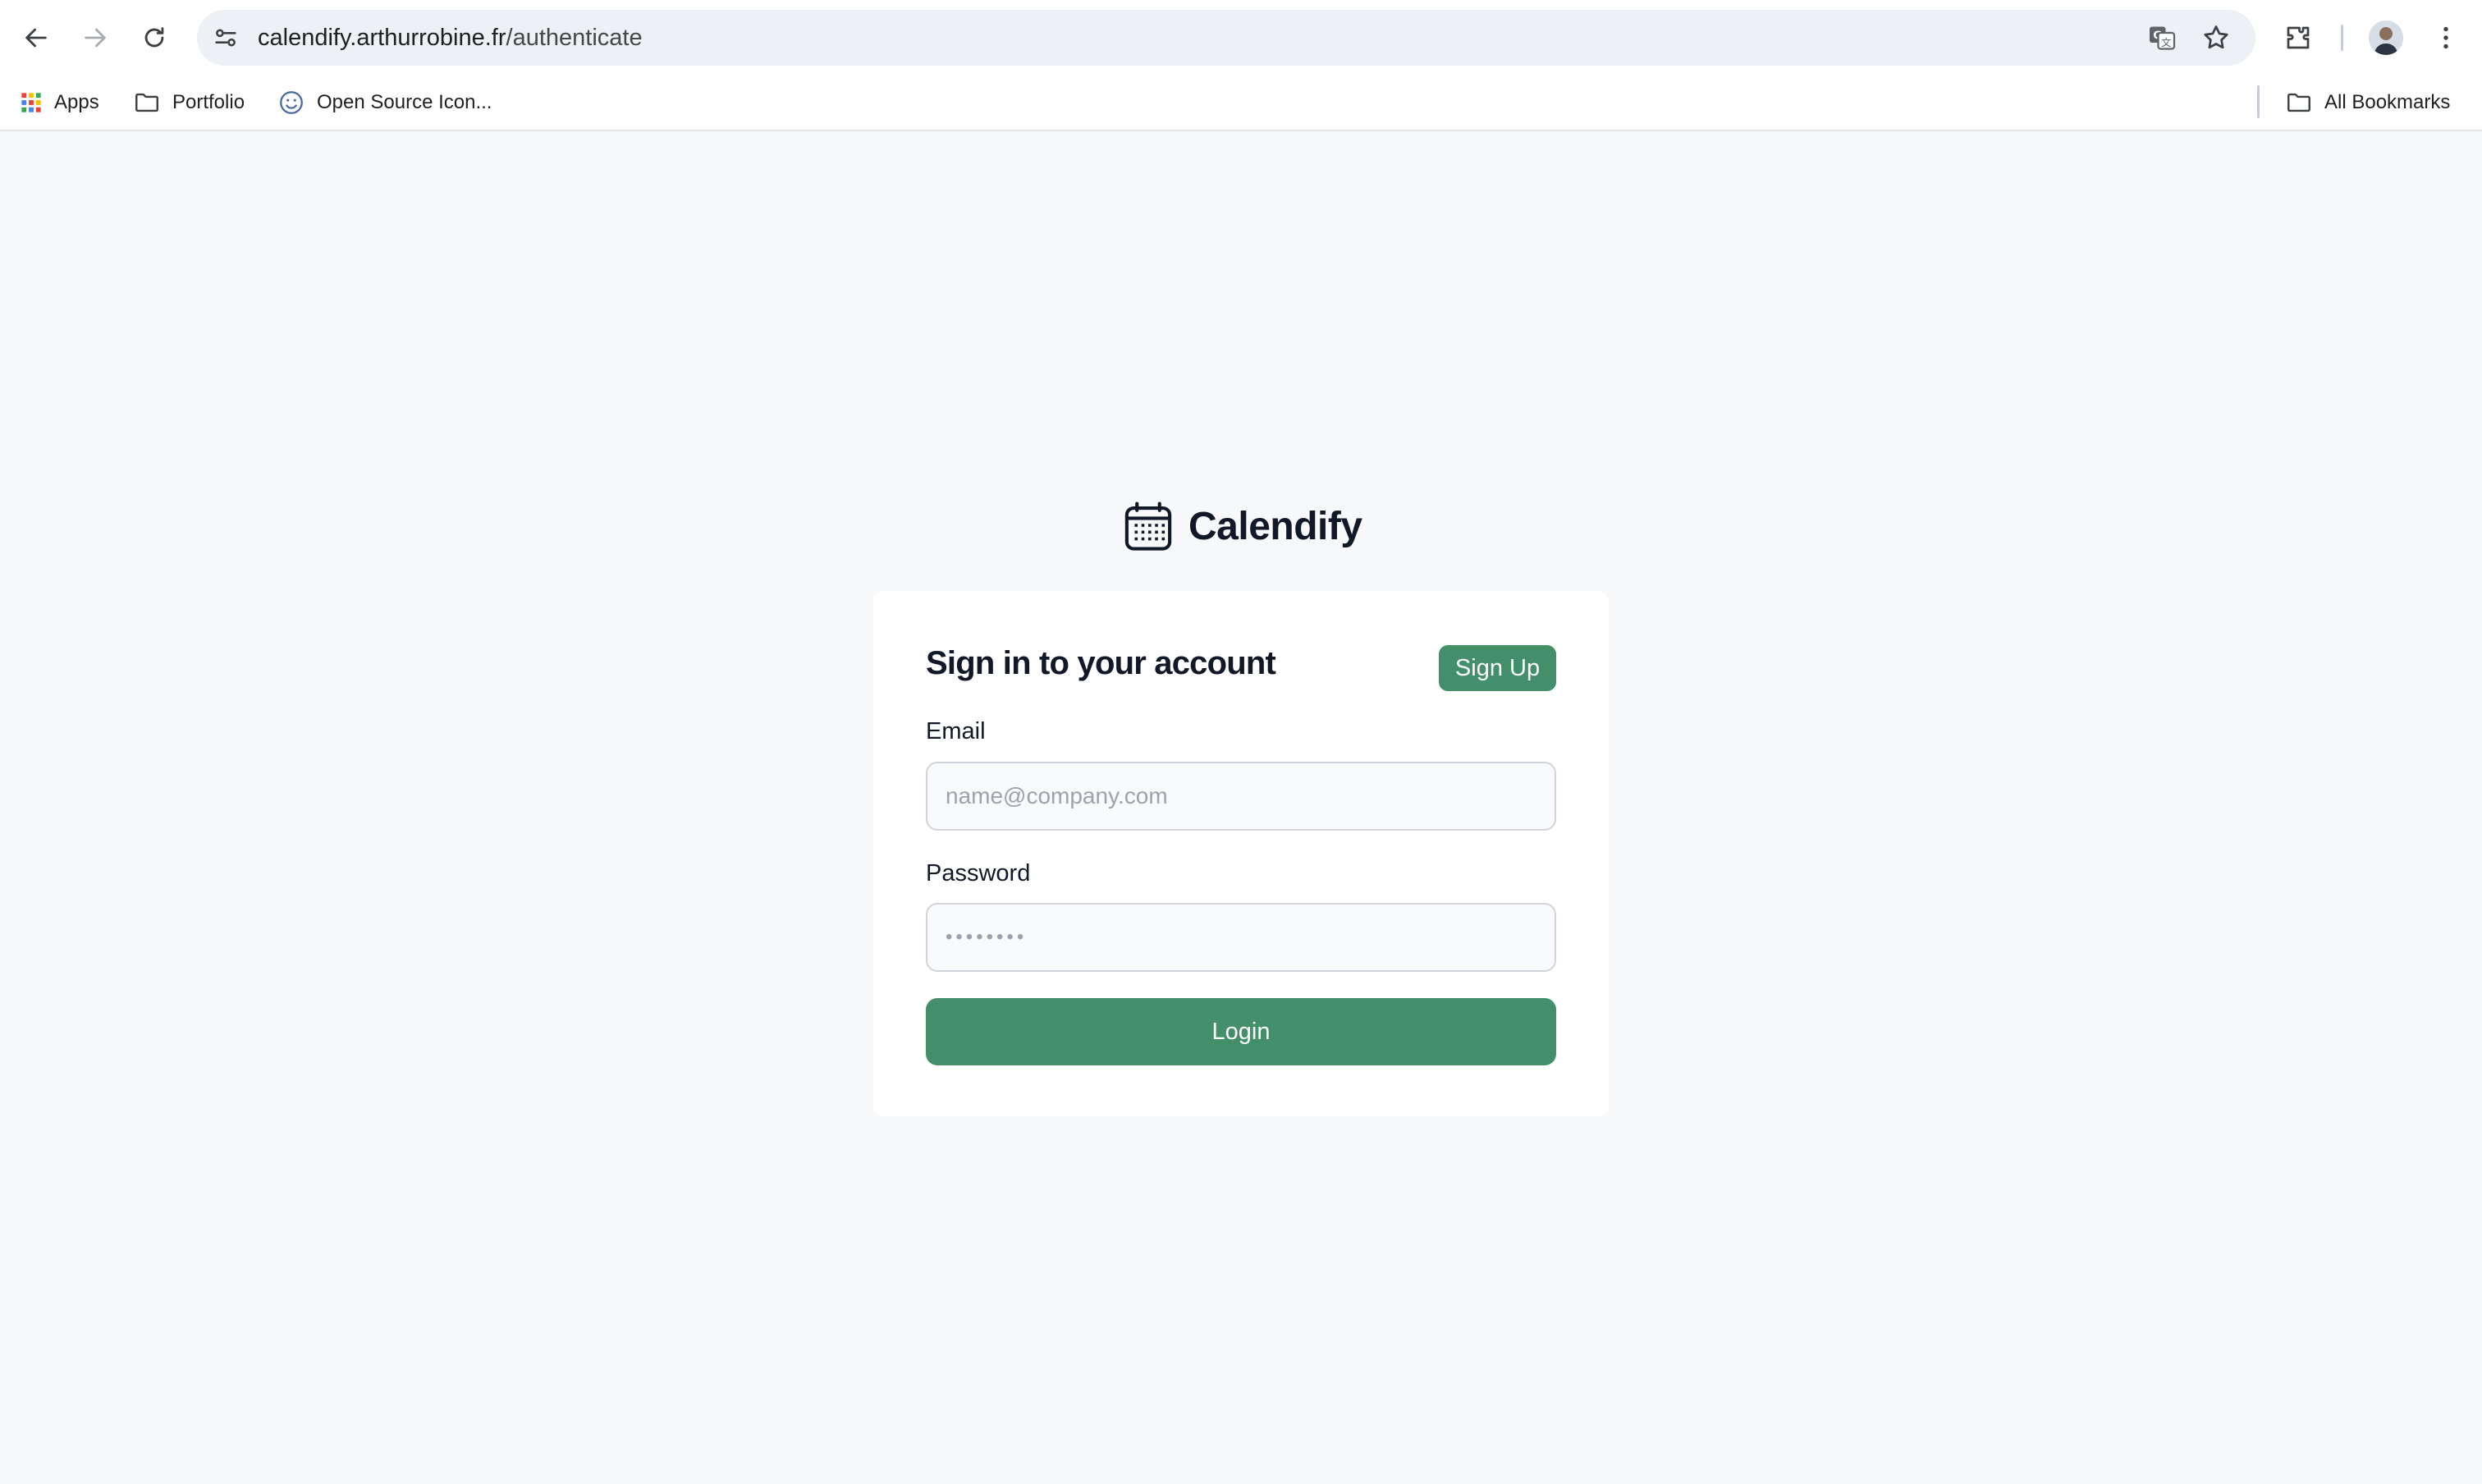  What do you see at coordinates (1275, 526) in the screenshot?
I see `brand-name: Calendify` at bounding box center [1275, 526].